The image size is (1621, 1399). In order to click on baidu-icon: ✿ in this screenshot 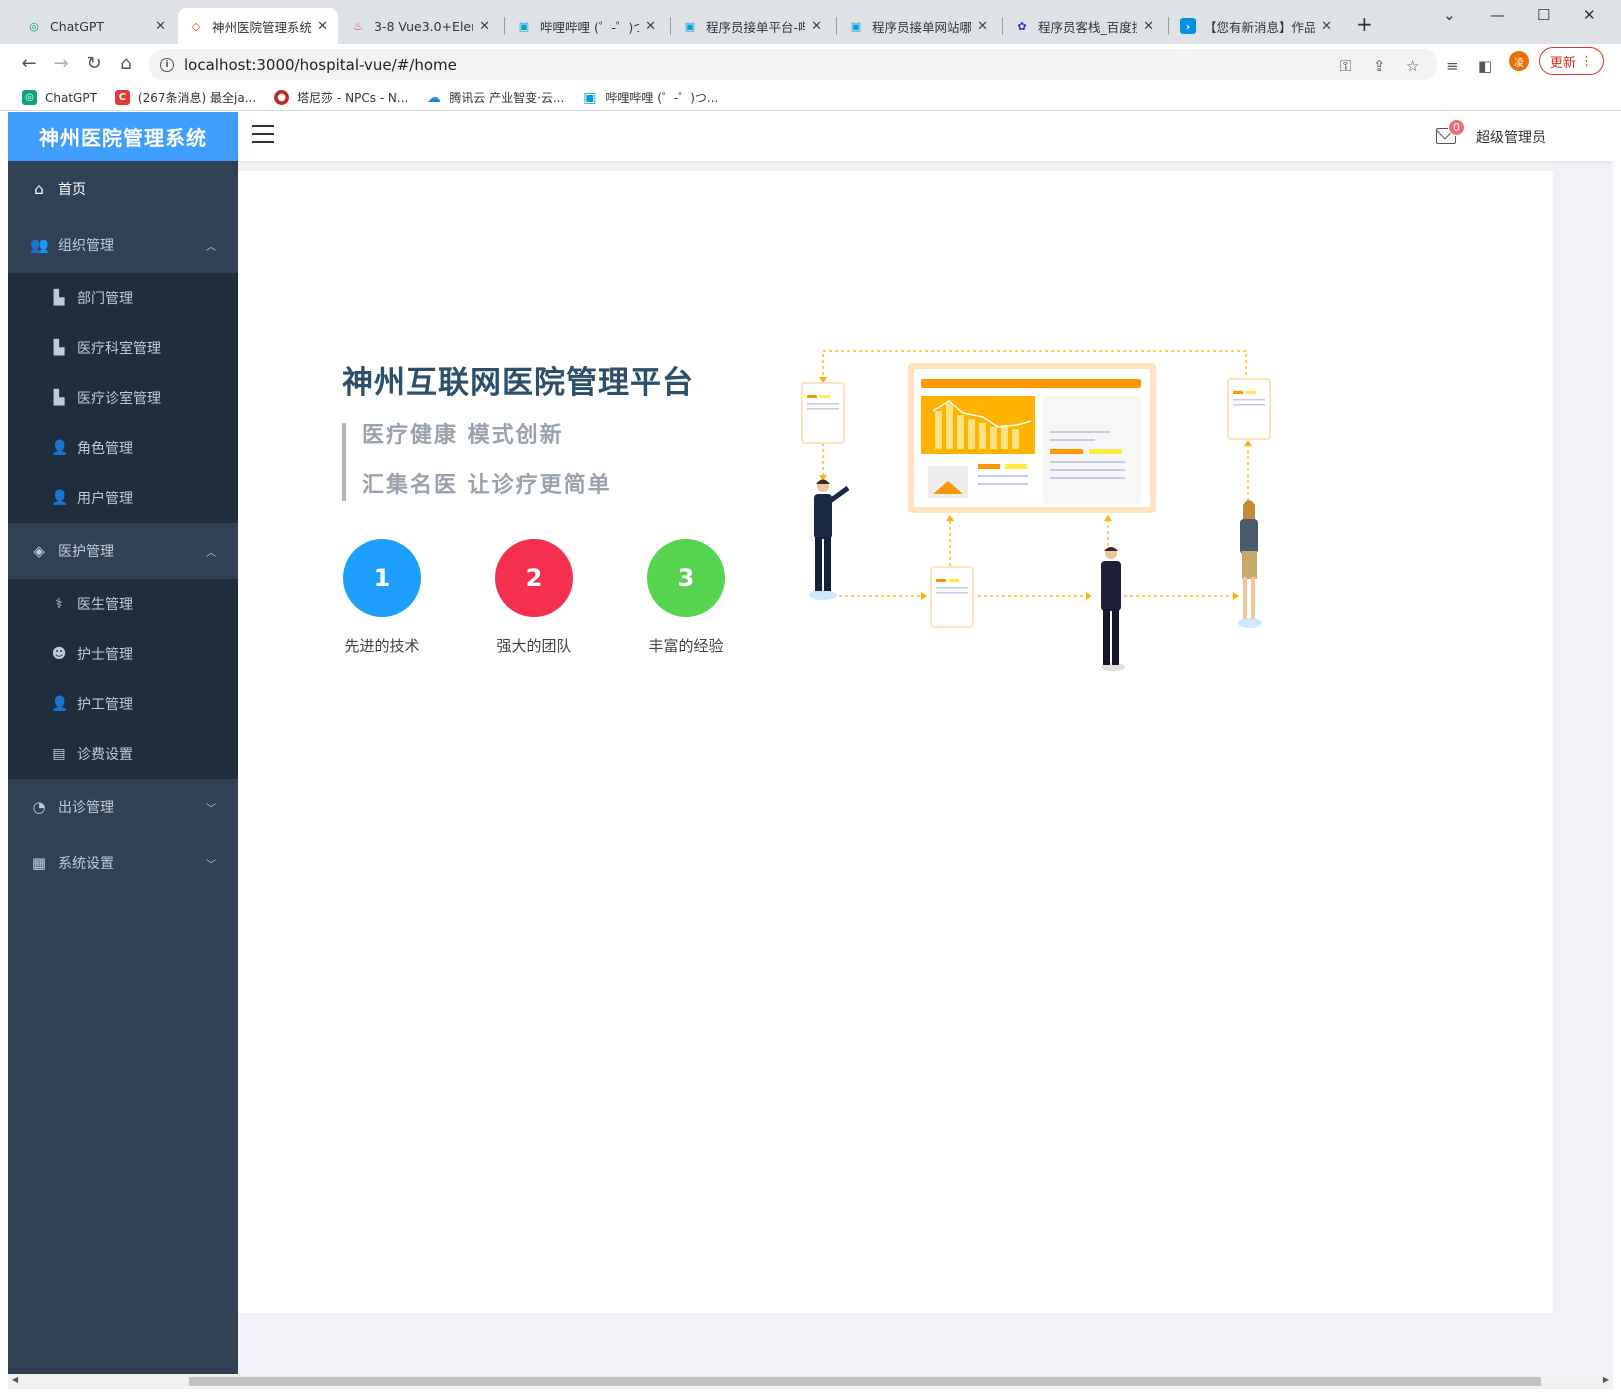, I will do `click(1022, 26)`.